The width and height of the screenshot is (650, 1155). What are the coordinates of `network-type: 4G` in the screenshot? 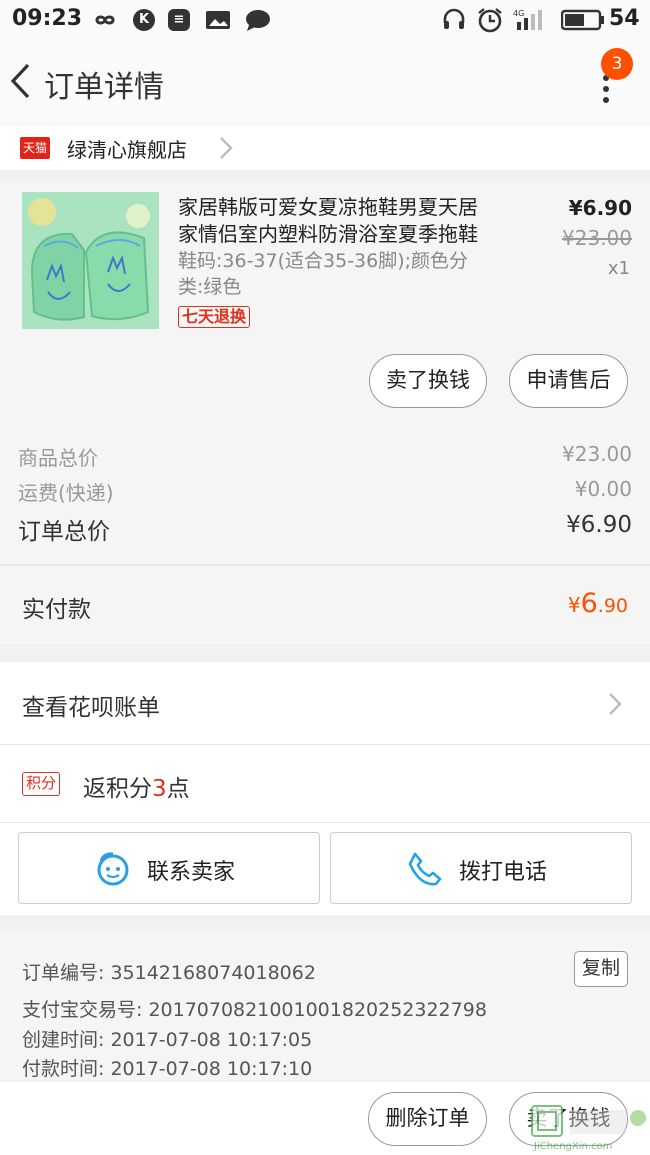 It's located at (518, 13).